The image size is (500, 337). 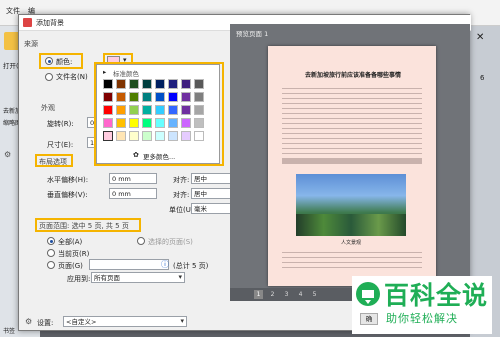 I want to click on gear-icon: ⚙, so click(x=7, y=154).